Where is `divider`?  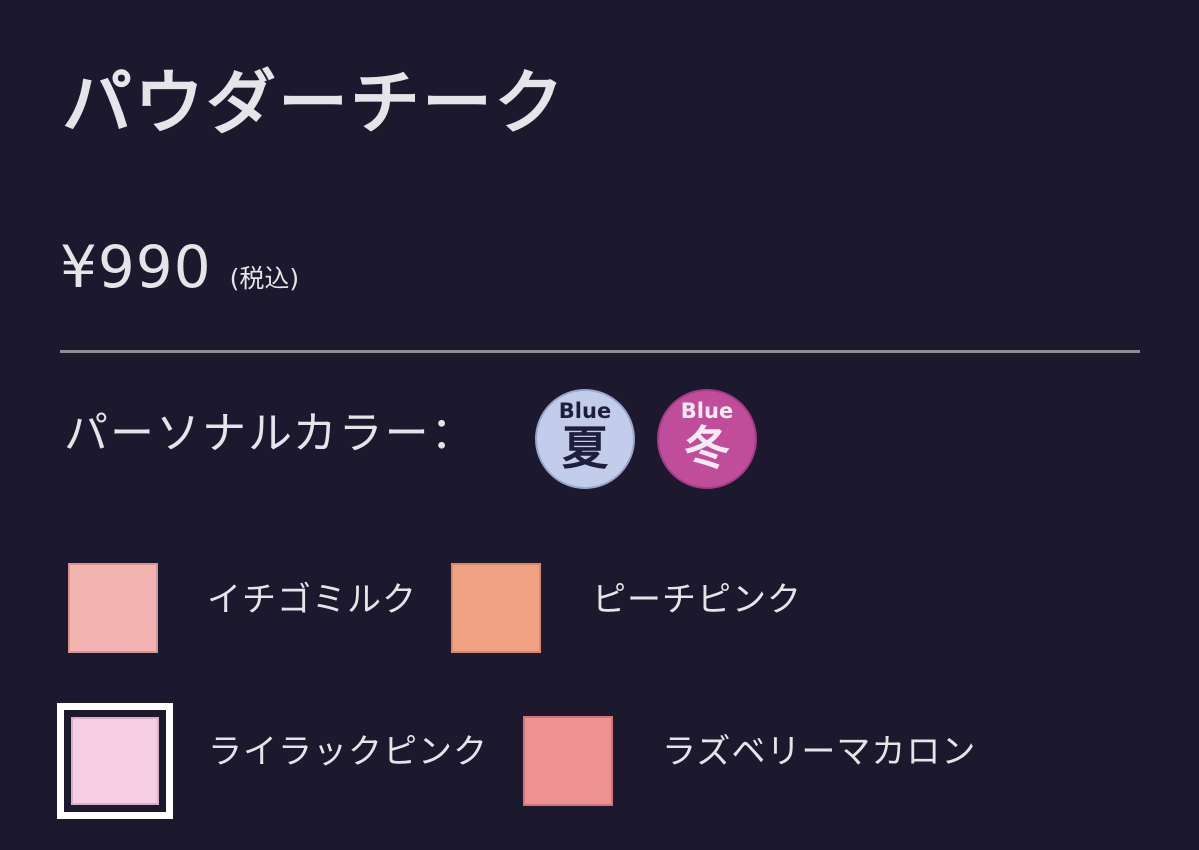
divider is located at coordinates (600, 351).